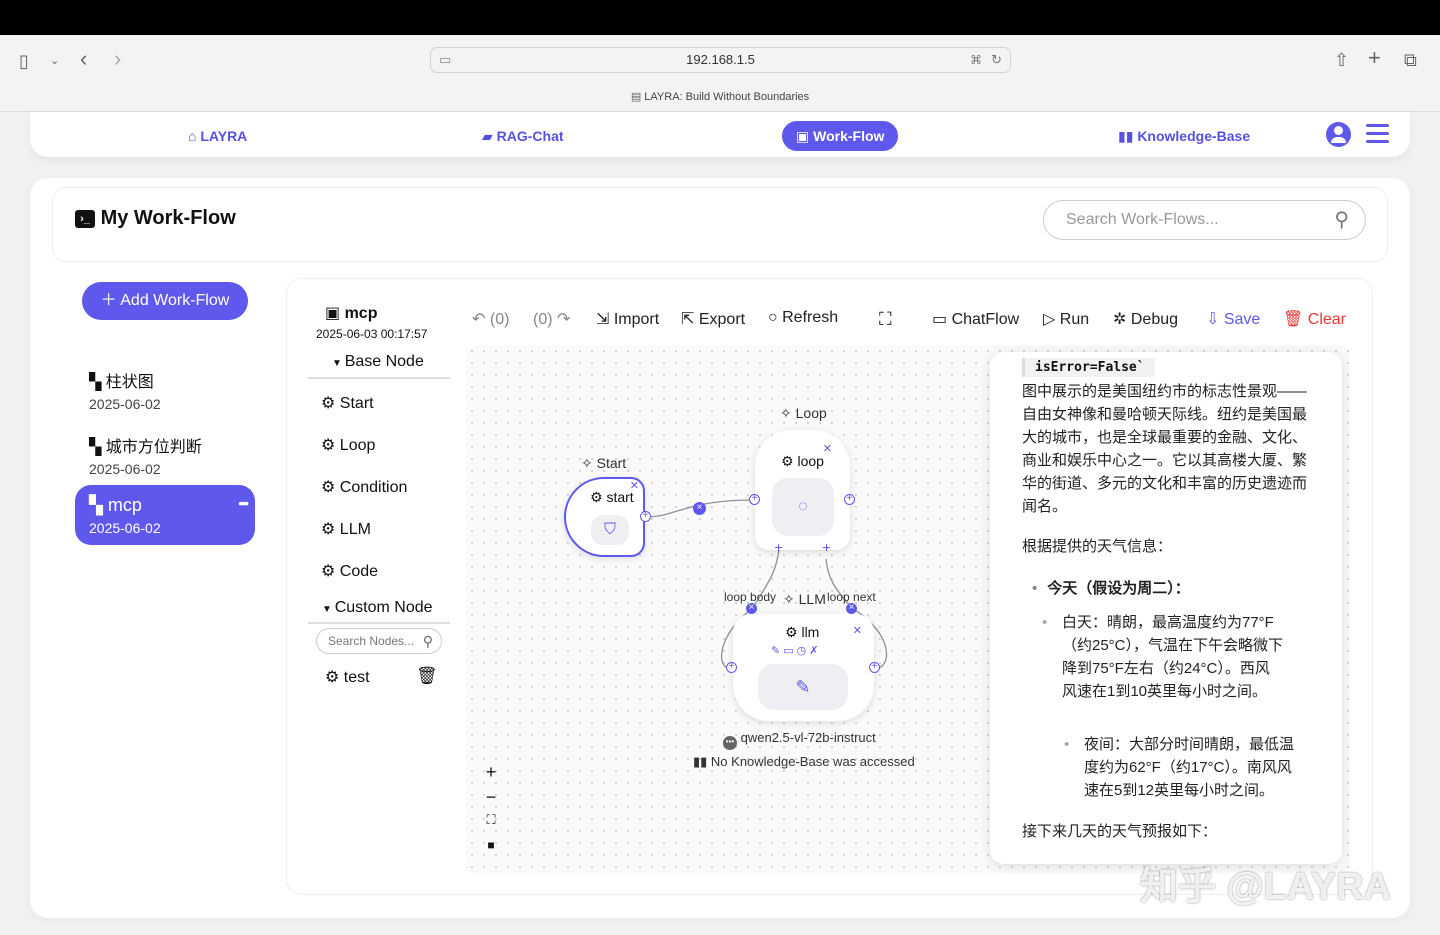  I want to click on import-button: ⇲ Import, so click(627, 319).